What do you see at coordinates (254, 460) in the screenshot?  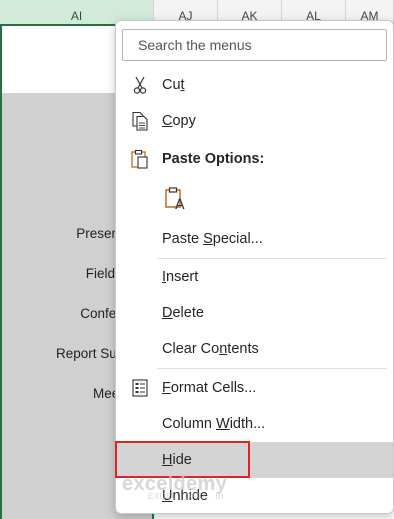 I see `menu-item-hide: Hide` at bounding box center [254, 460].